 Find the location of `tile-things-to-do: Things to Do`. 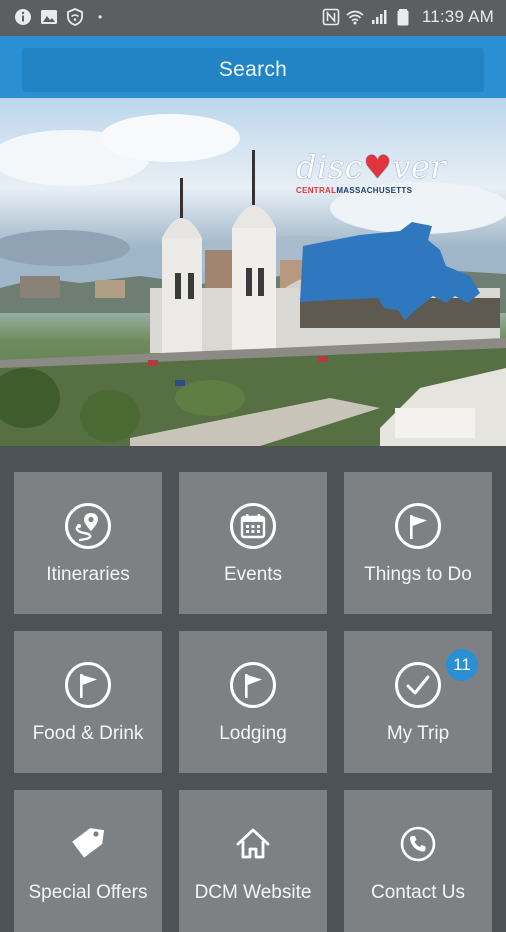

tile-things-to-do: Things to Do is located at coordinates (418, 543).